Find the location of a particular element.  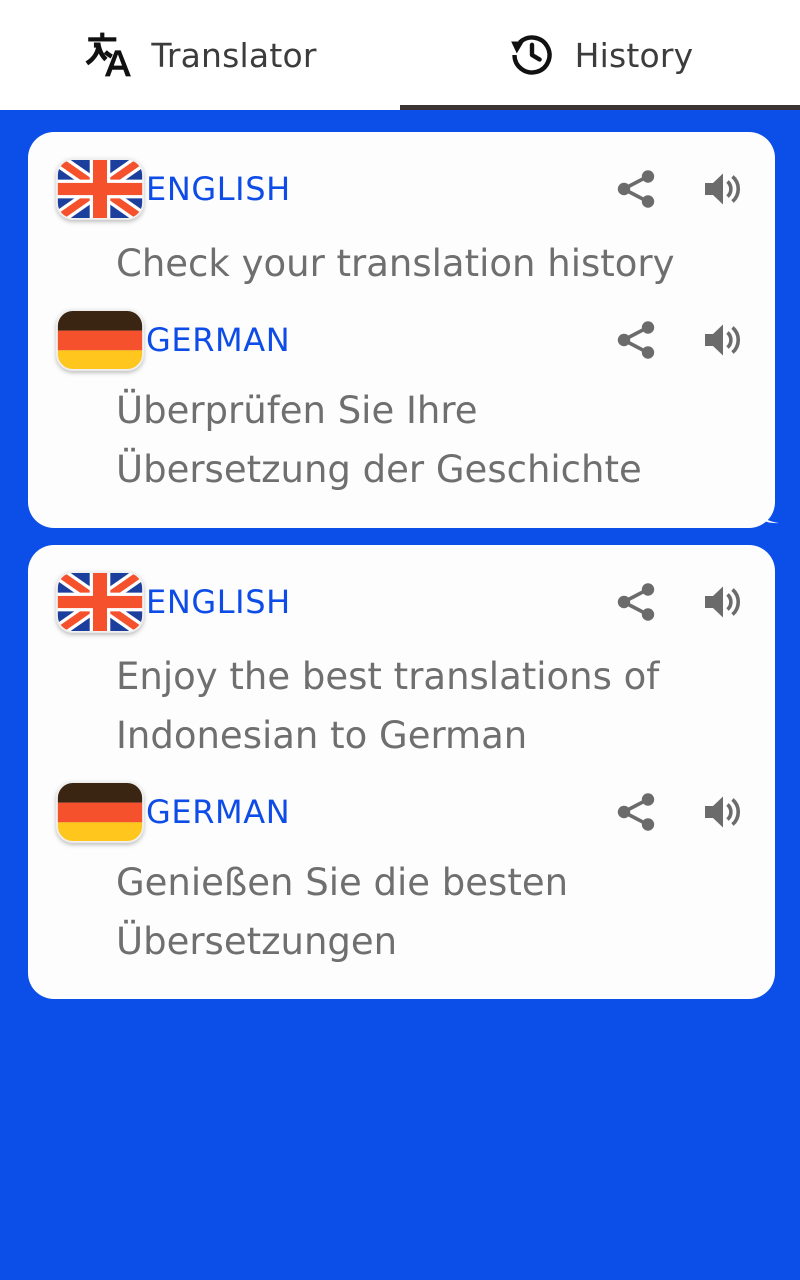

tab-history: History is located at coordinates (600, 55).